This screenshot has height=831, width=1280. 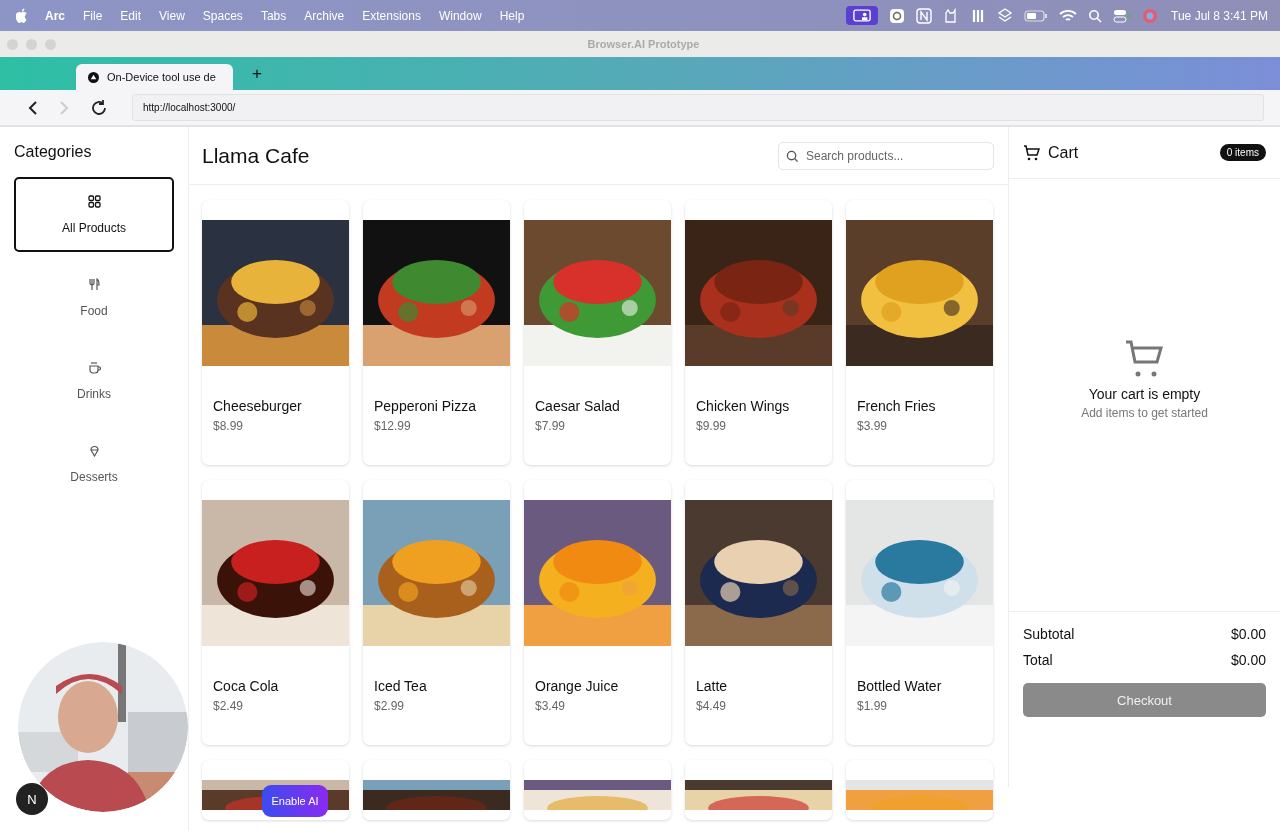 What do you see at coordinates (94, 463) in the screenshot?
I see `category-item: Desserts` at bounding box center [94, 463].